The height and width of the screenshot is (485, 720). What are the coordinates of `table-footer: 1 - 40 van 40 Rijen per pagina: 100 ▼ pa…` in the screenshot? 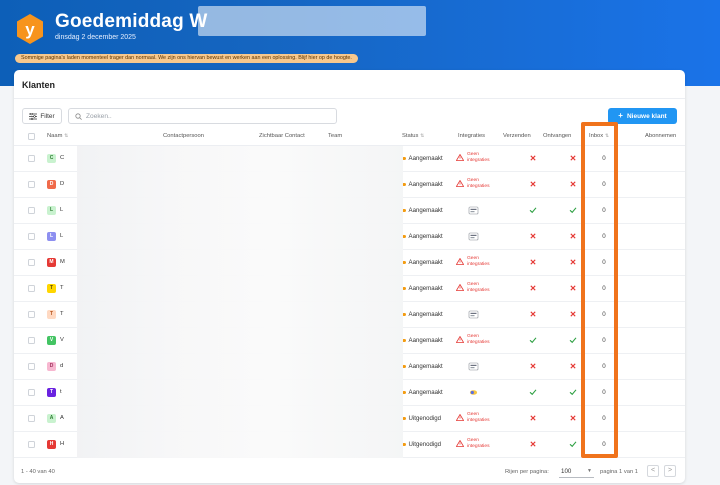 It's located at (349, 472).